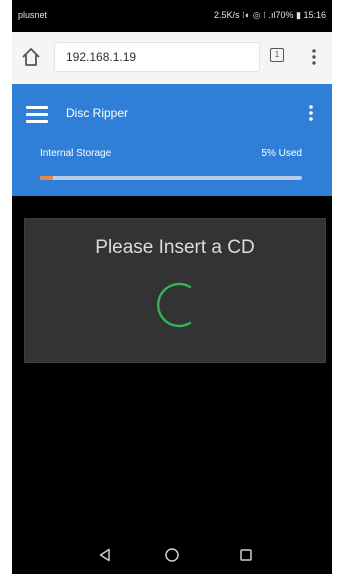 This screenshot has height=574, width=337. I want to click on home-icon, so click(31, 57).